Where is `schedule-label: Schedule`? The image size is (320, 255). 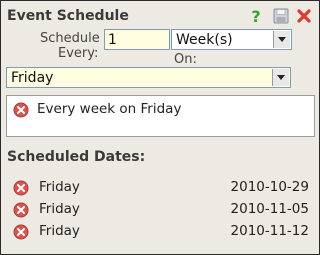
schedule-label: Schedule is located at coordinates (70, 38).